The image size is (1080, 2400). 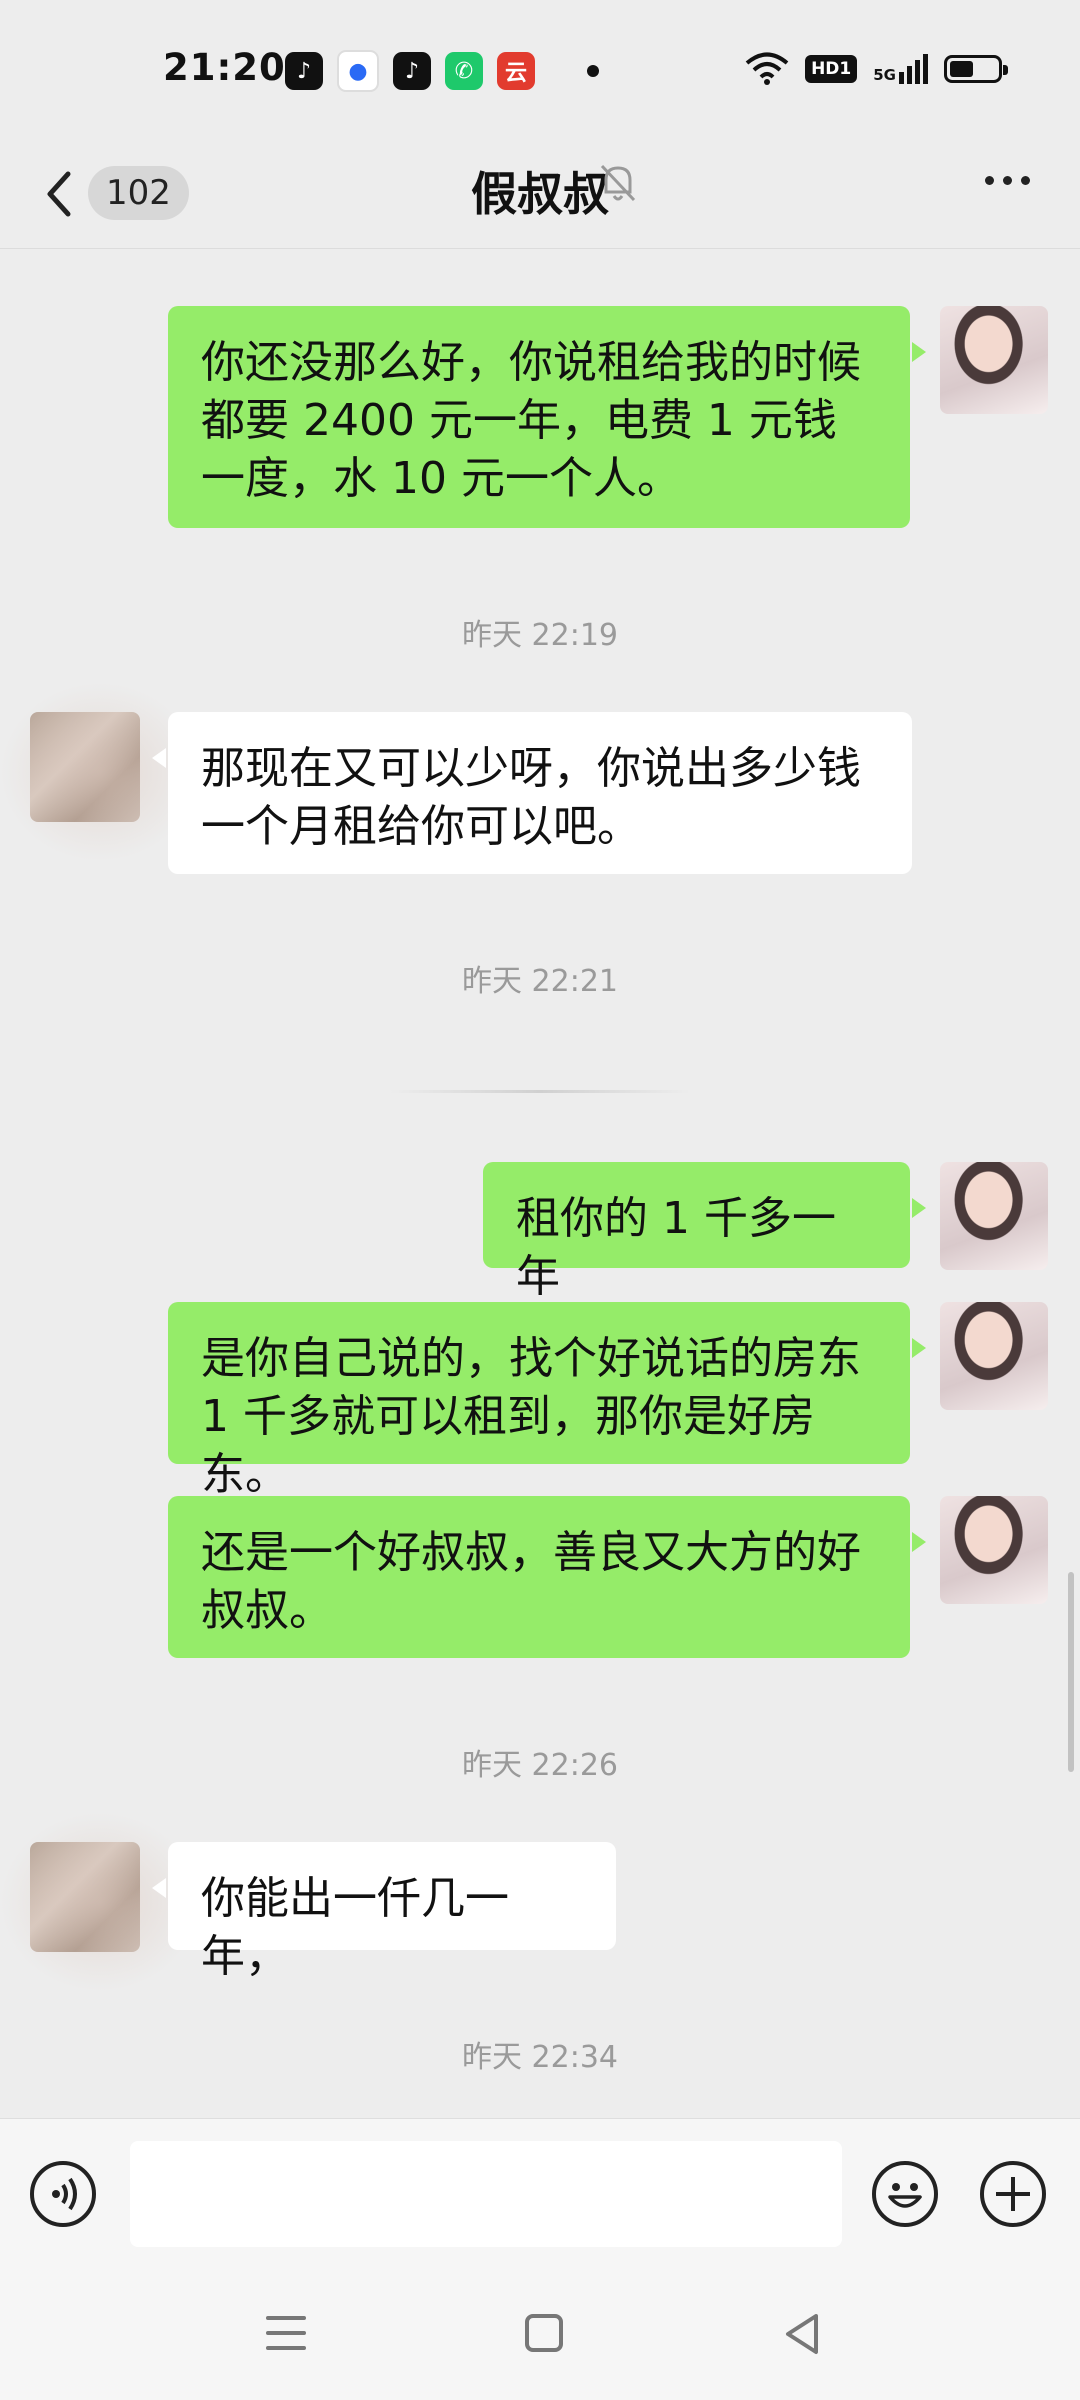 What do you see at coordinates (593, 71) in the screenshot?
I see `more-notifications-dot` at bounding box center [593, 71].